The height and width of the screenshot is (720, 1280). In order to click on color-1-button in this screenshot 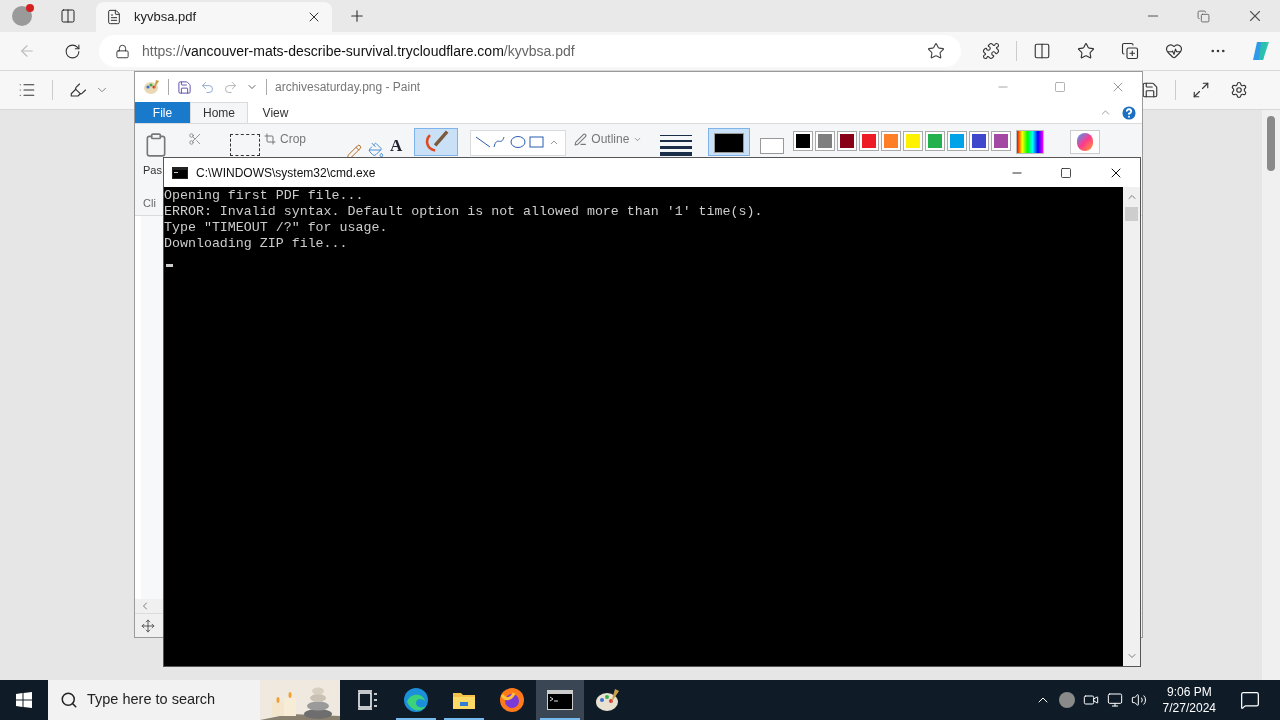, I will do `click(729, 142)`.